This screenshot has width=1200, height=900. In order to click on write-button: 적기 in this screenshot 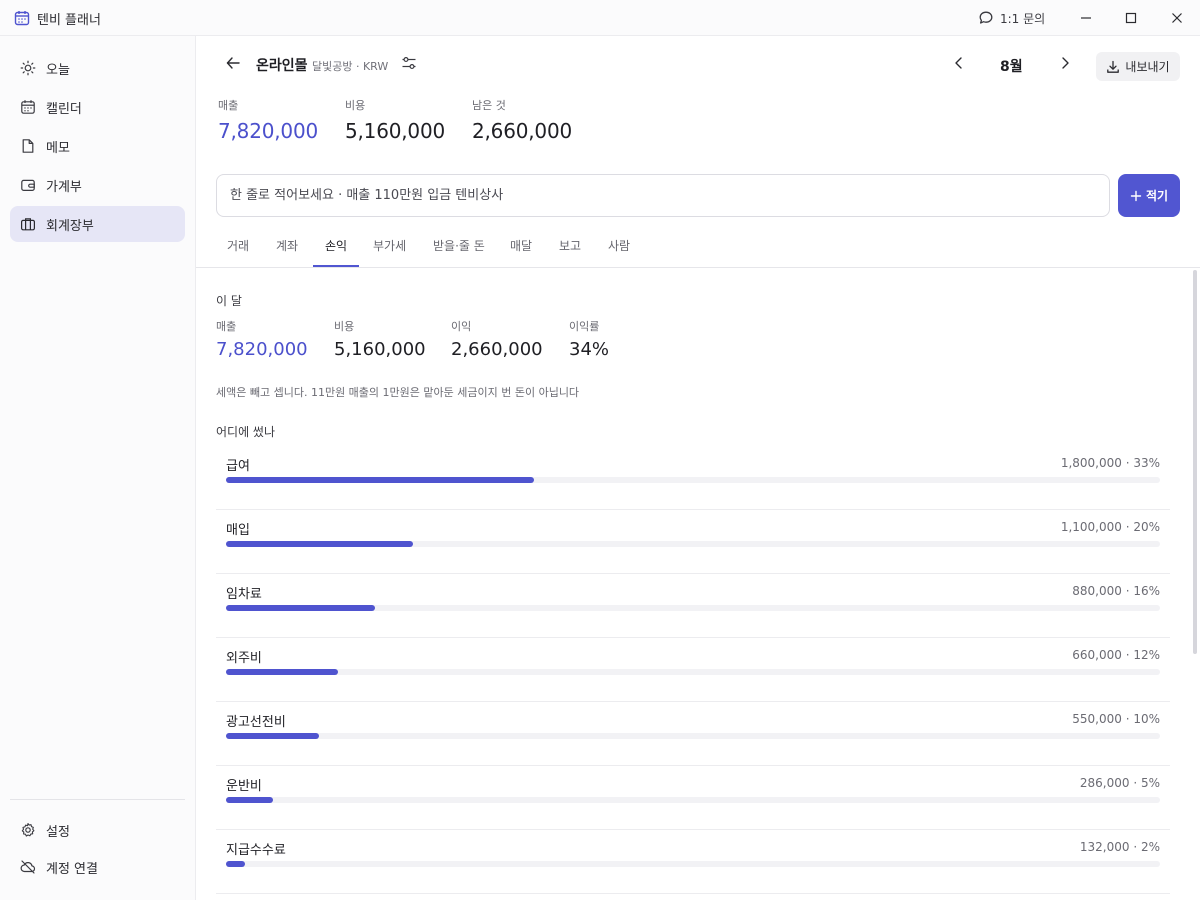, I will do `click(1149, 195)`.